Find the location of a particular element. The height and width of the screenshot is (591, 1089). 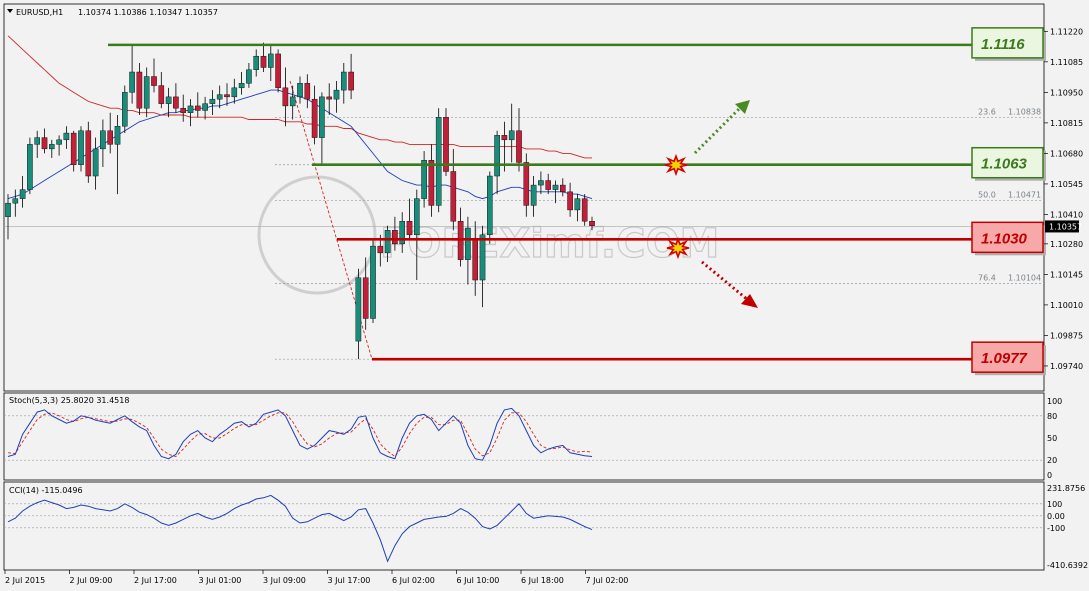

breakdown-burst-icon is located at coordinates (678, 248).